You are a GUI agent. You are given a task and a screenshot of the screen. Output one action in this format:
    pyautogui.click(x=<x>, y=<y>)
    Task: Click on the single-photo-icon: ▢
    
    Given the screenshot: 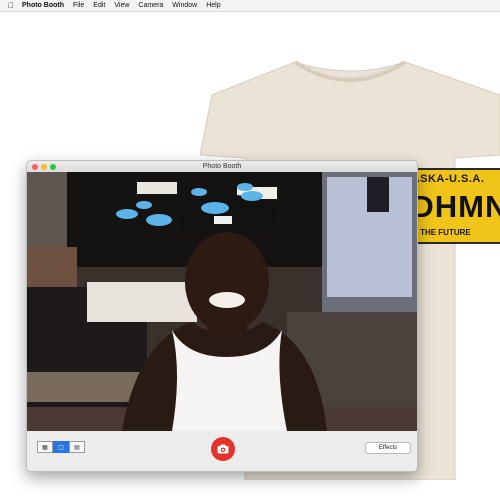 What is the action you would take?
    pyautogui.click(x=61, y=447)
    